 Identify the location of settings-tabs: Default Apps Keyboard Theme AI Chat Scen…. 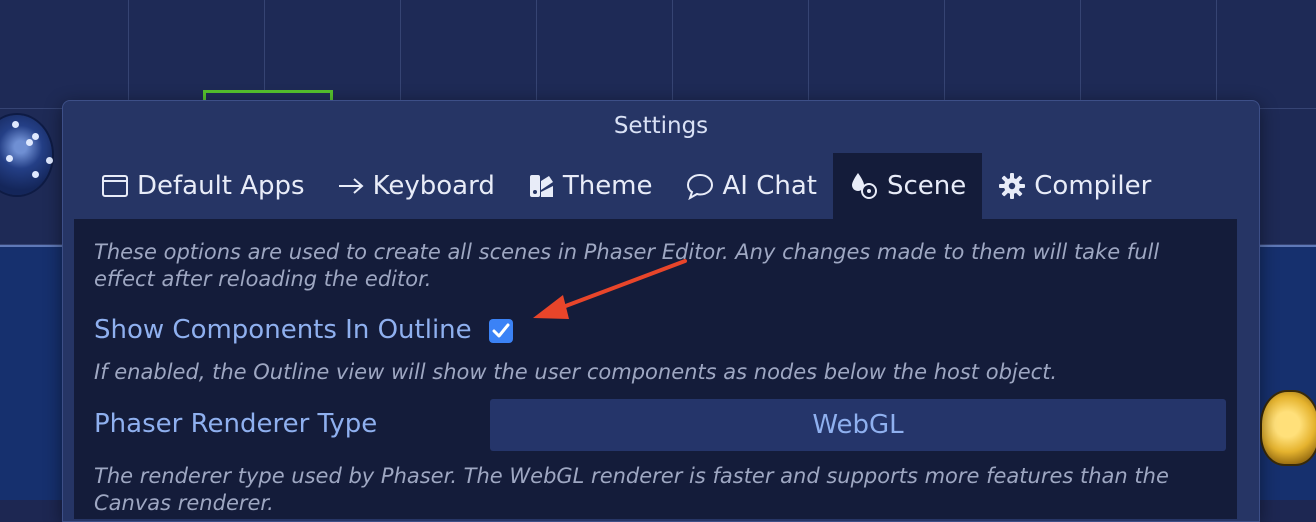
(626, 186).